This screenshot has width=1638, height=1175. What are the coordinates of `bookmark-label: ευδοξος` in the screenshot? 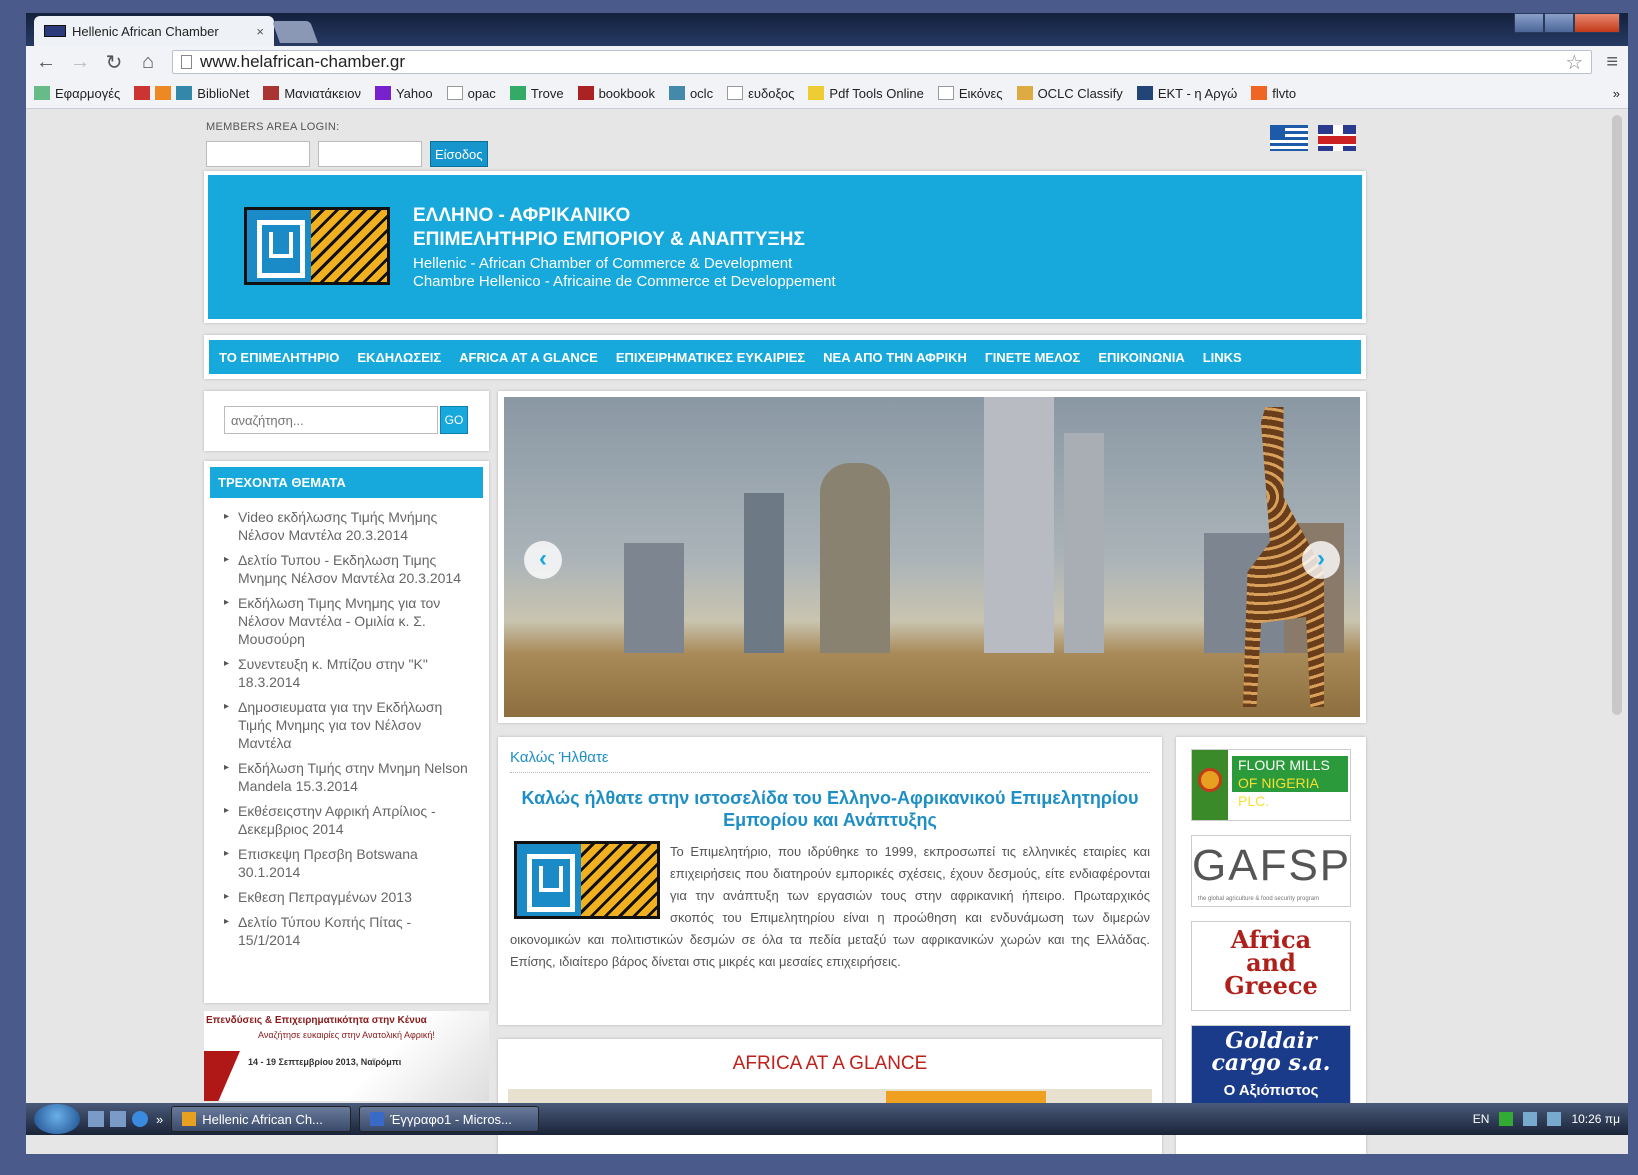 It's located at (771, 93).